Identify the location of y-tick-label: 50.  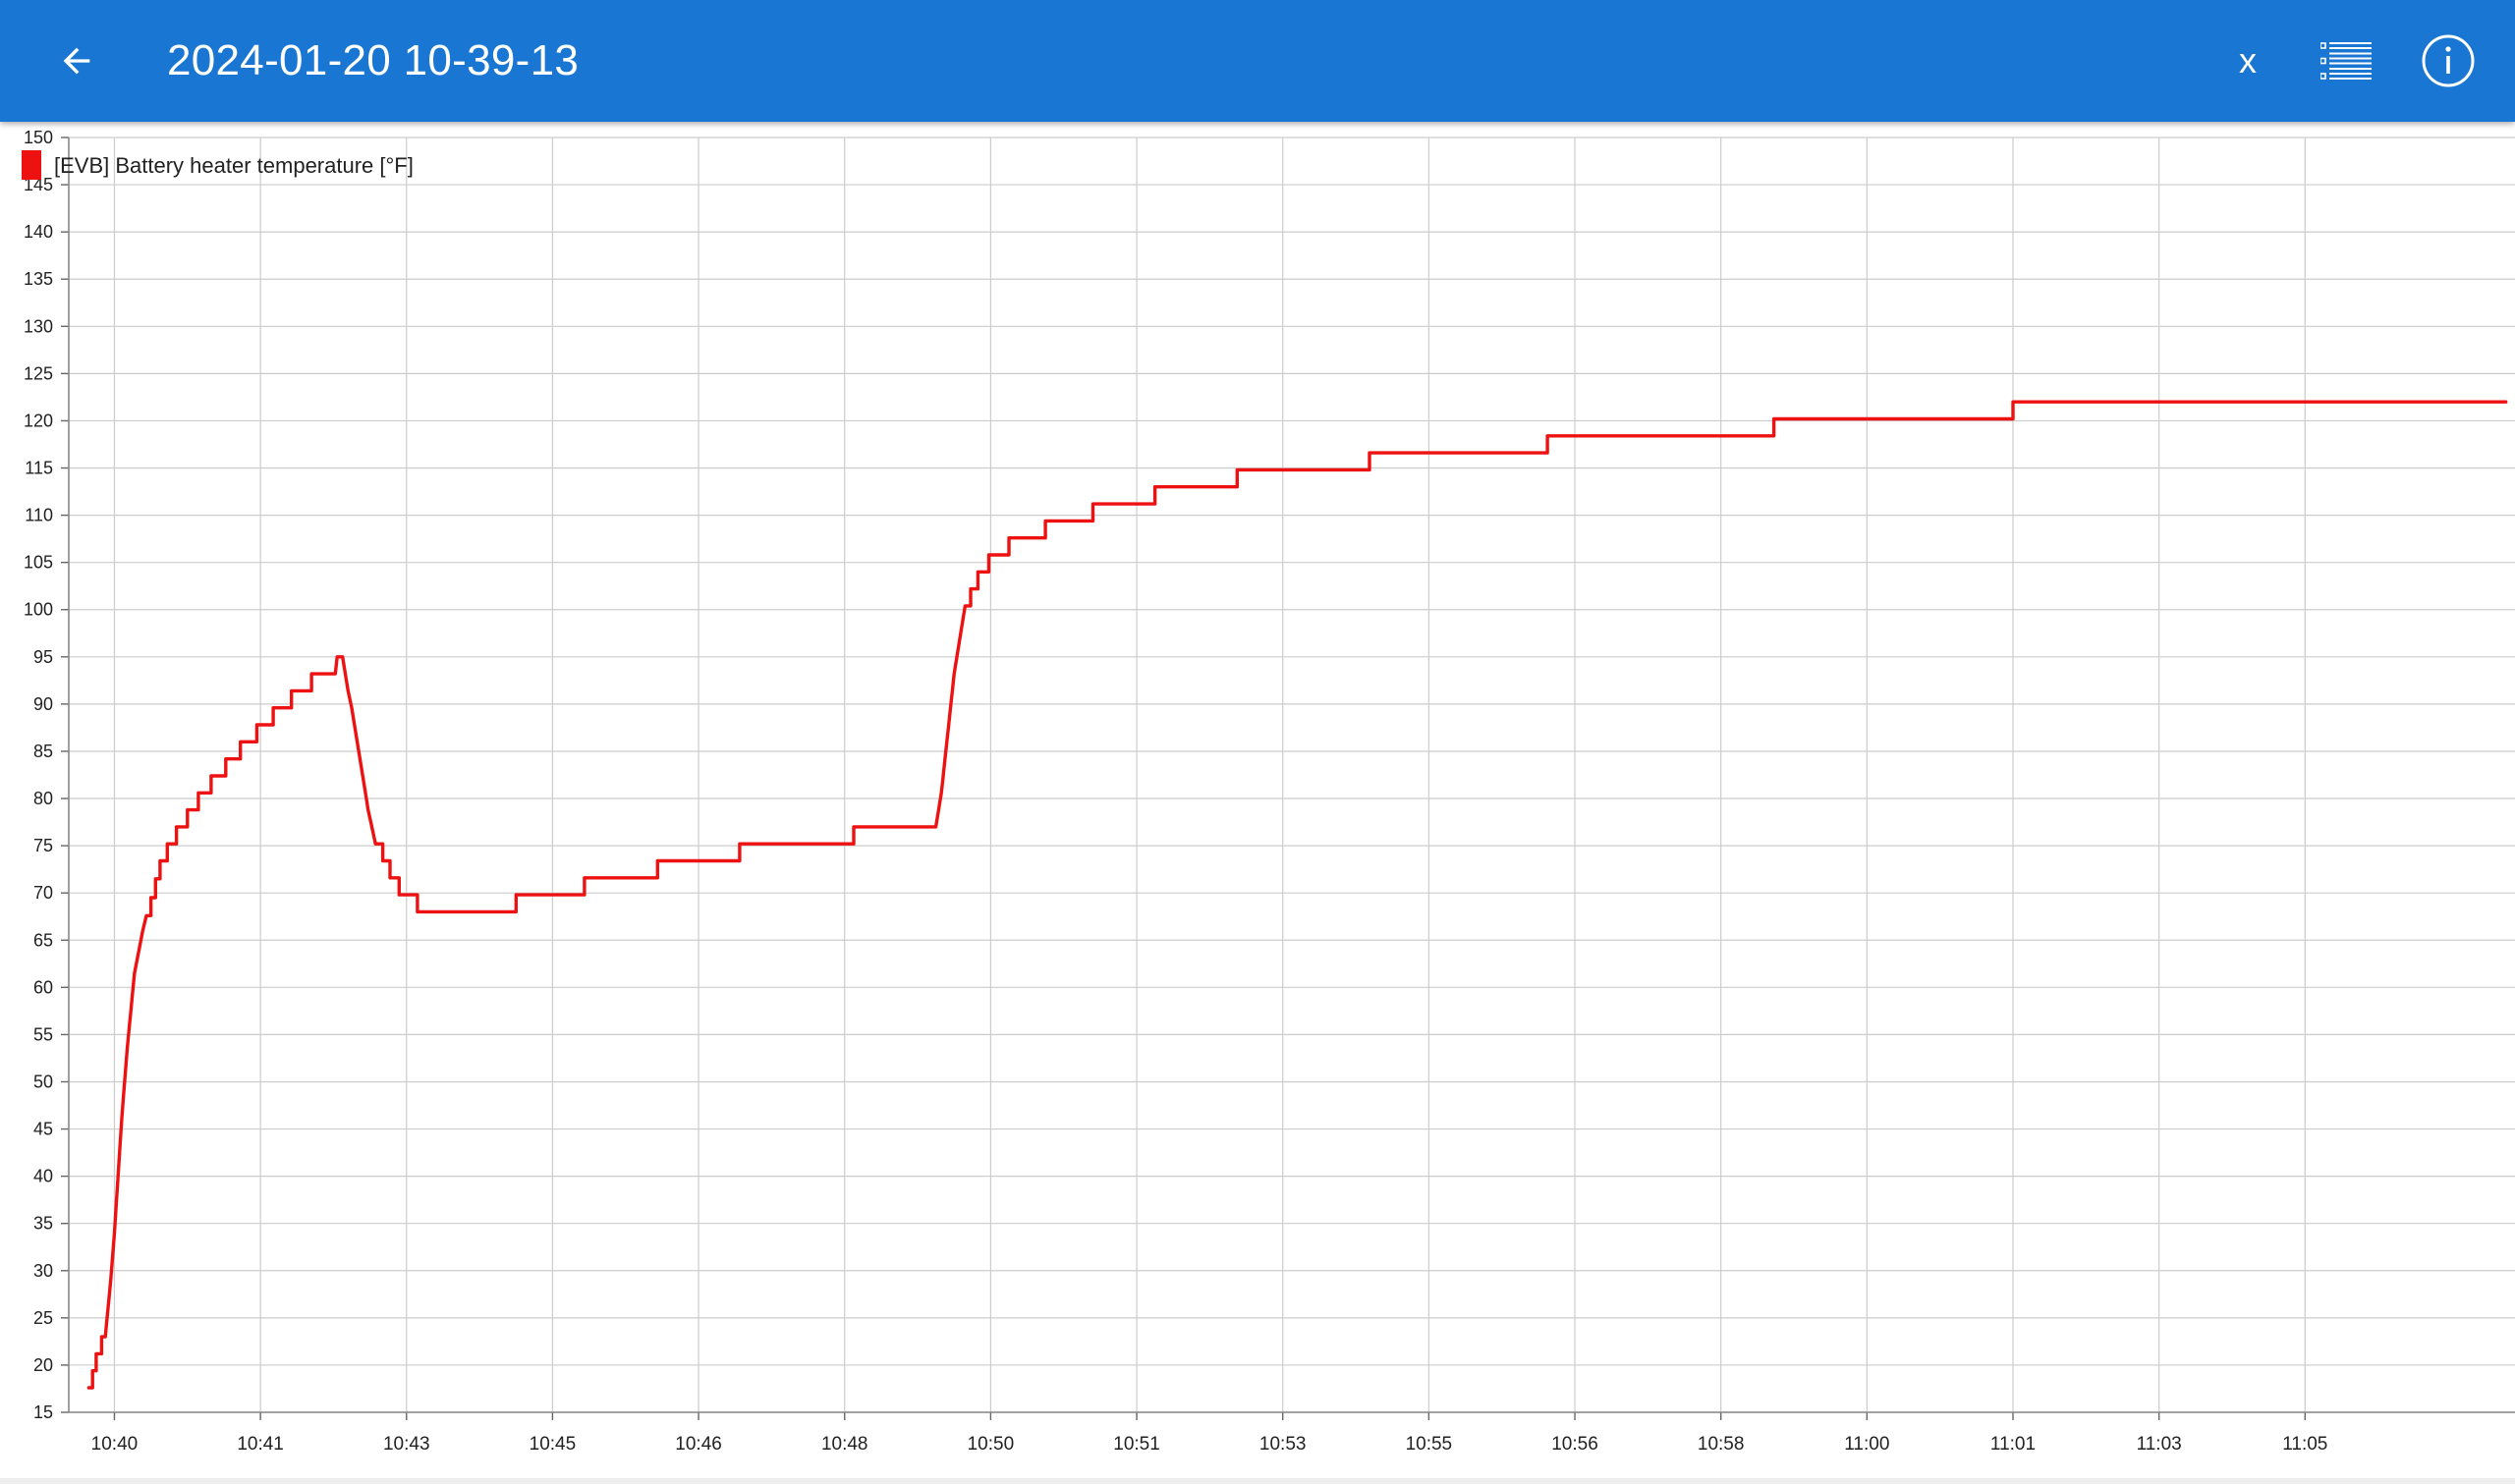
(43, 1081).